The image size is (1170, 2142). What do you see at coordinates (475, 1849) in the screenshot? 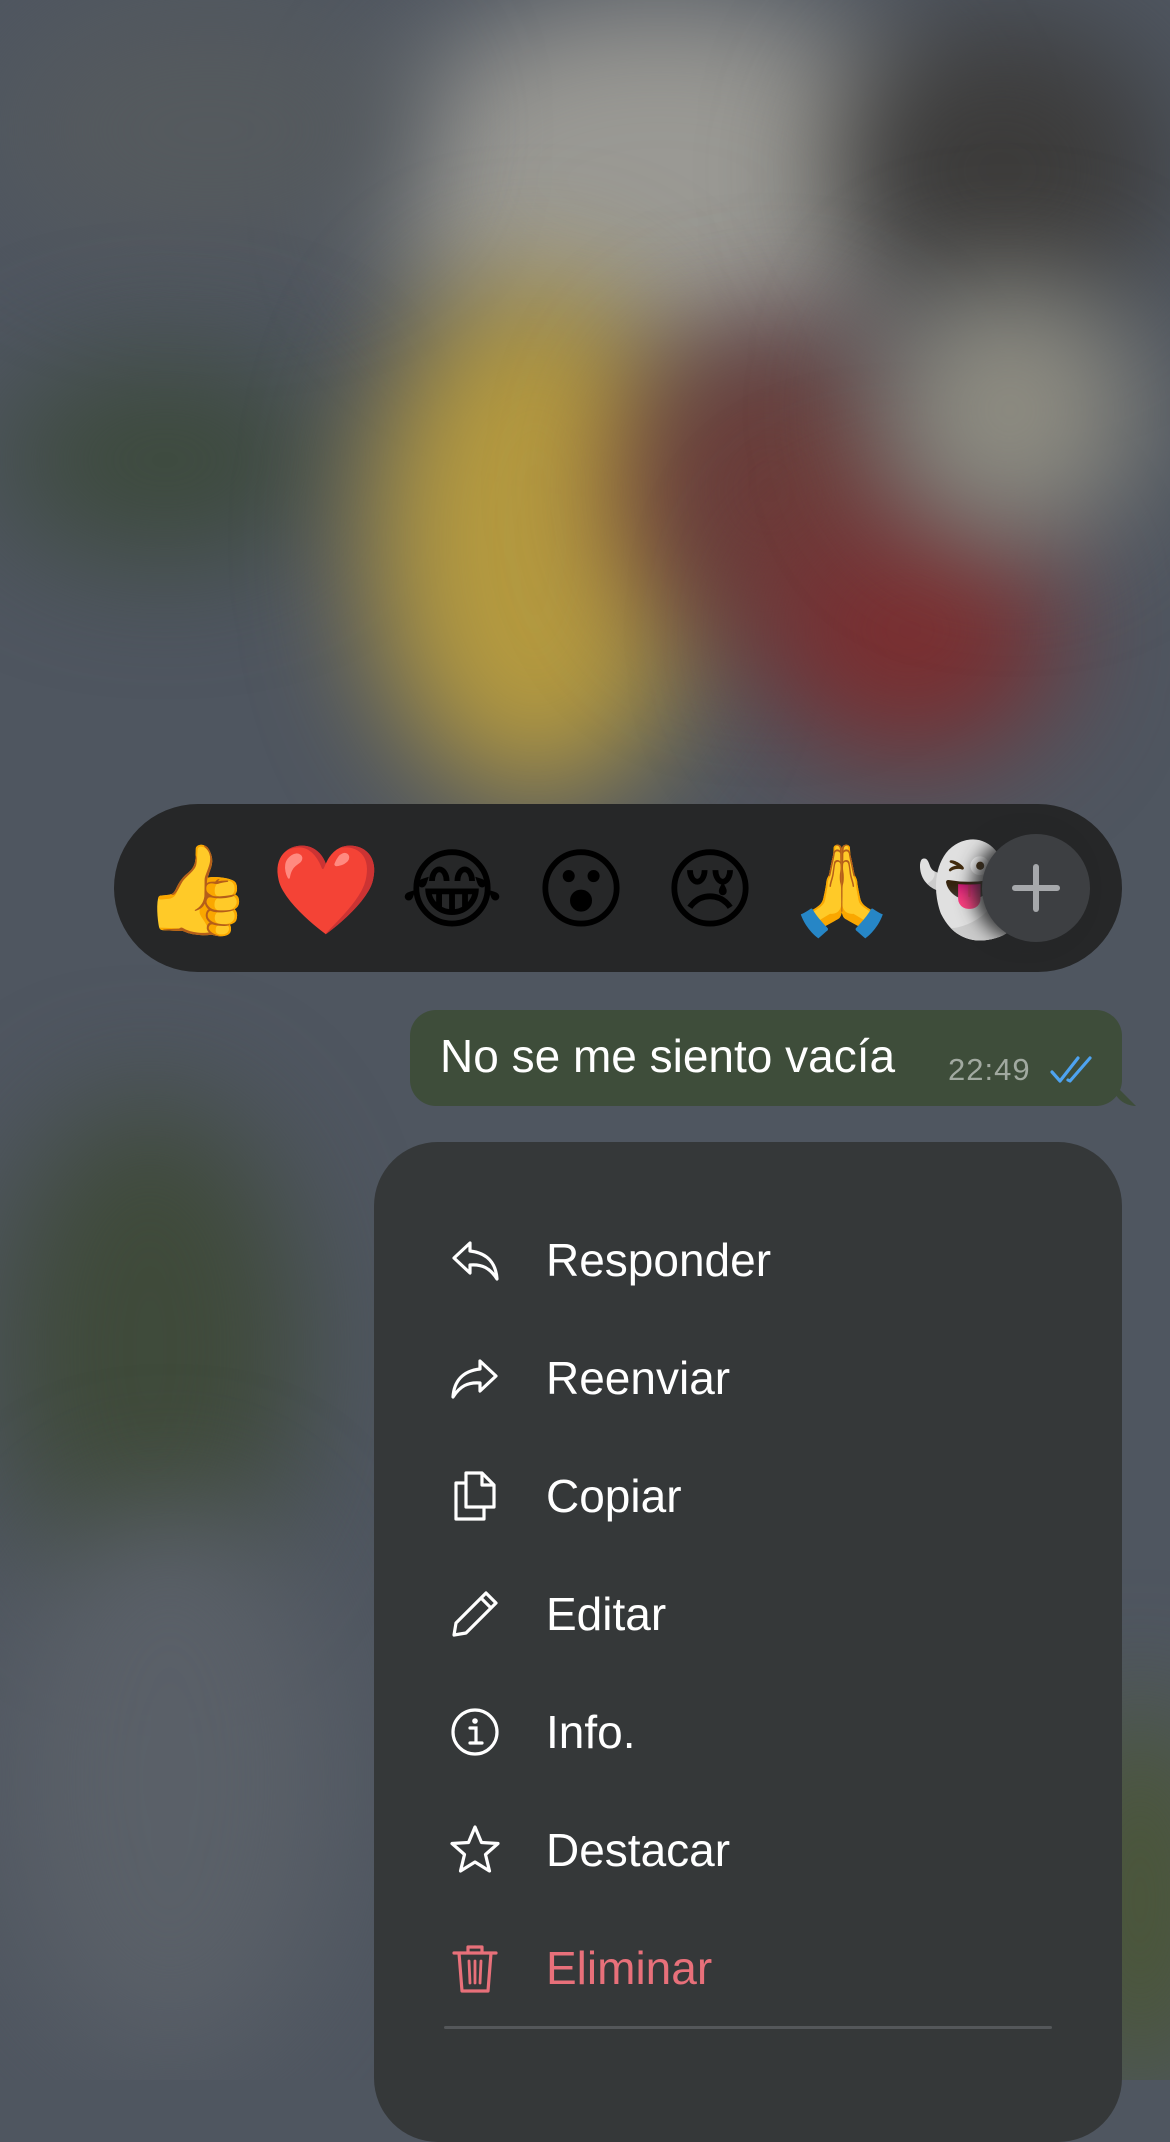
I see `star-icon` at bounding box center [475, 1849].